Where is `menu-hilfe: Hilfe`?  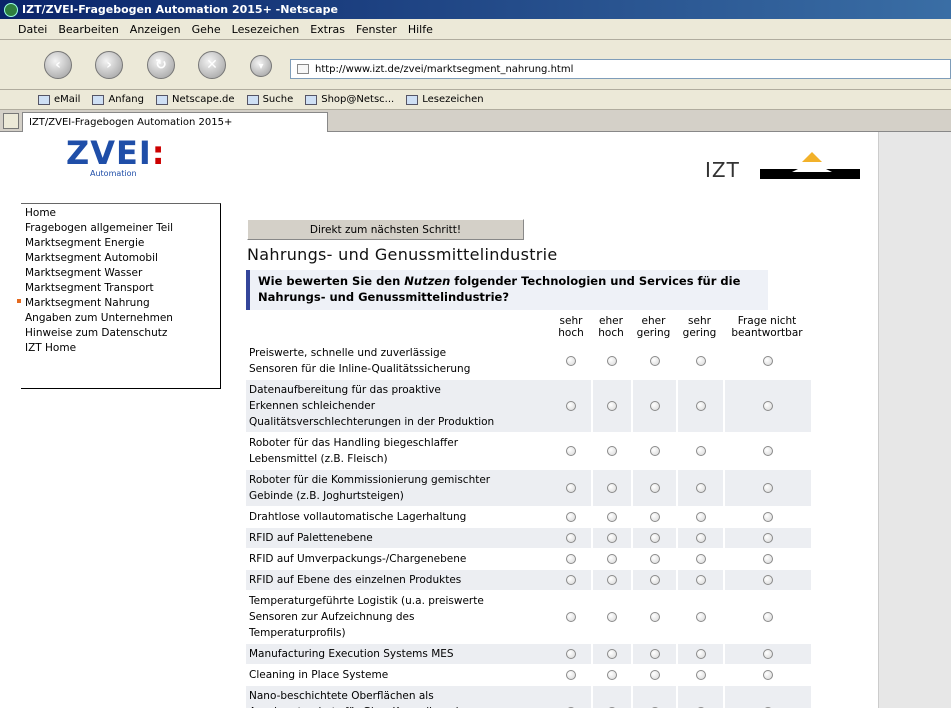 menu-hilfe: Hilfe is located at coordinates (420, 29).